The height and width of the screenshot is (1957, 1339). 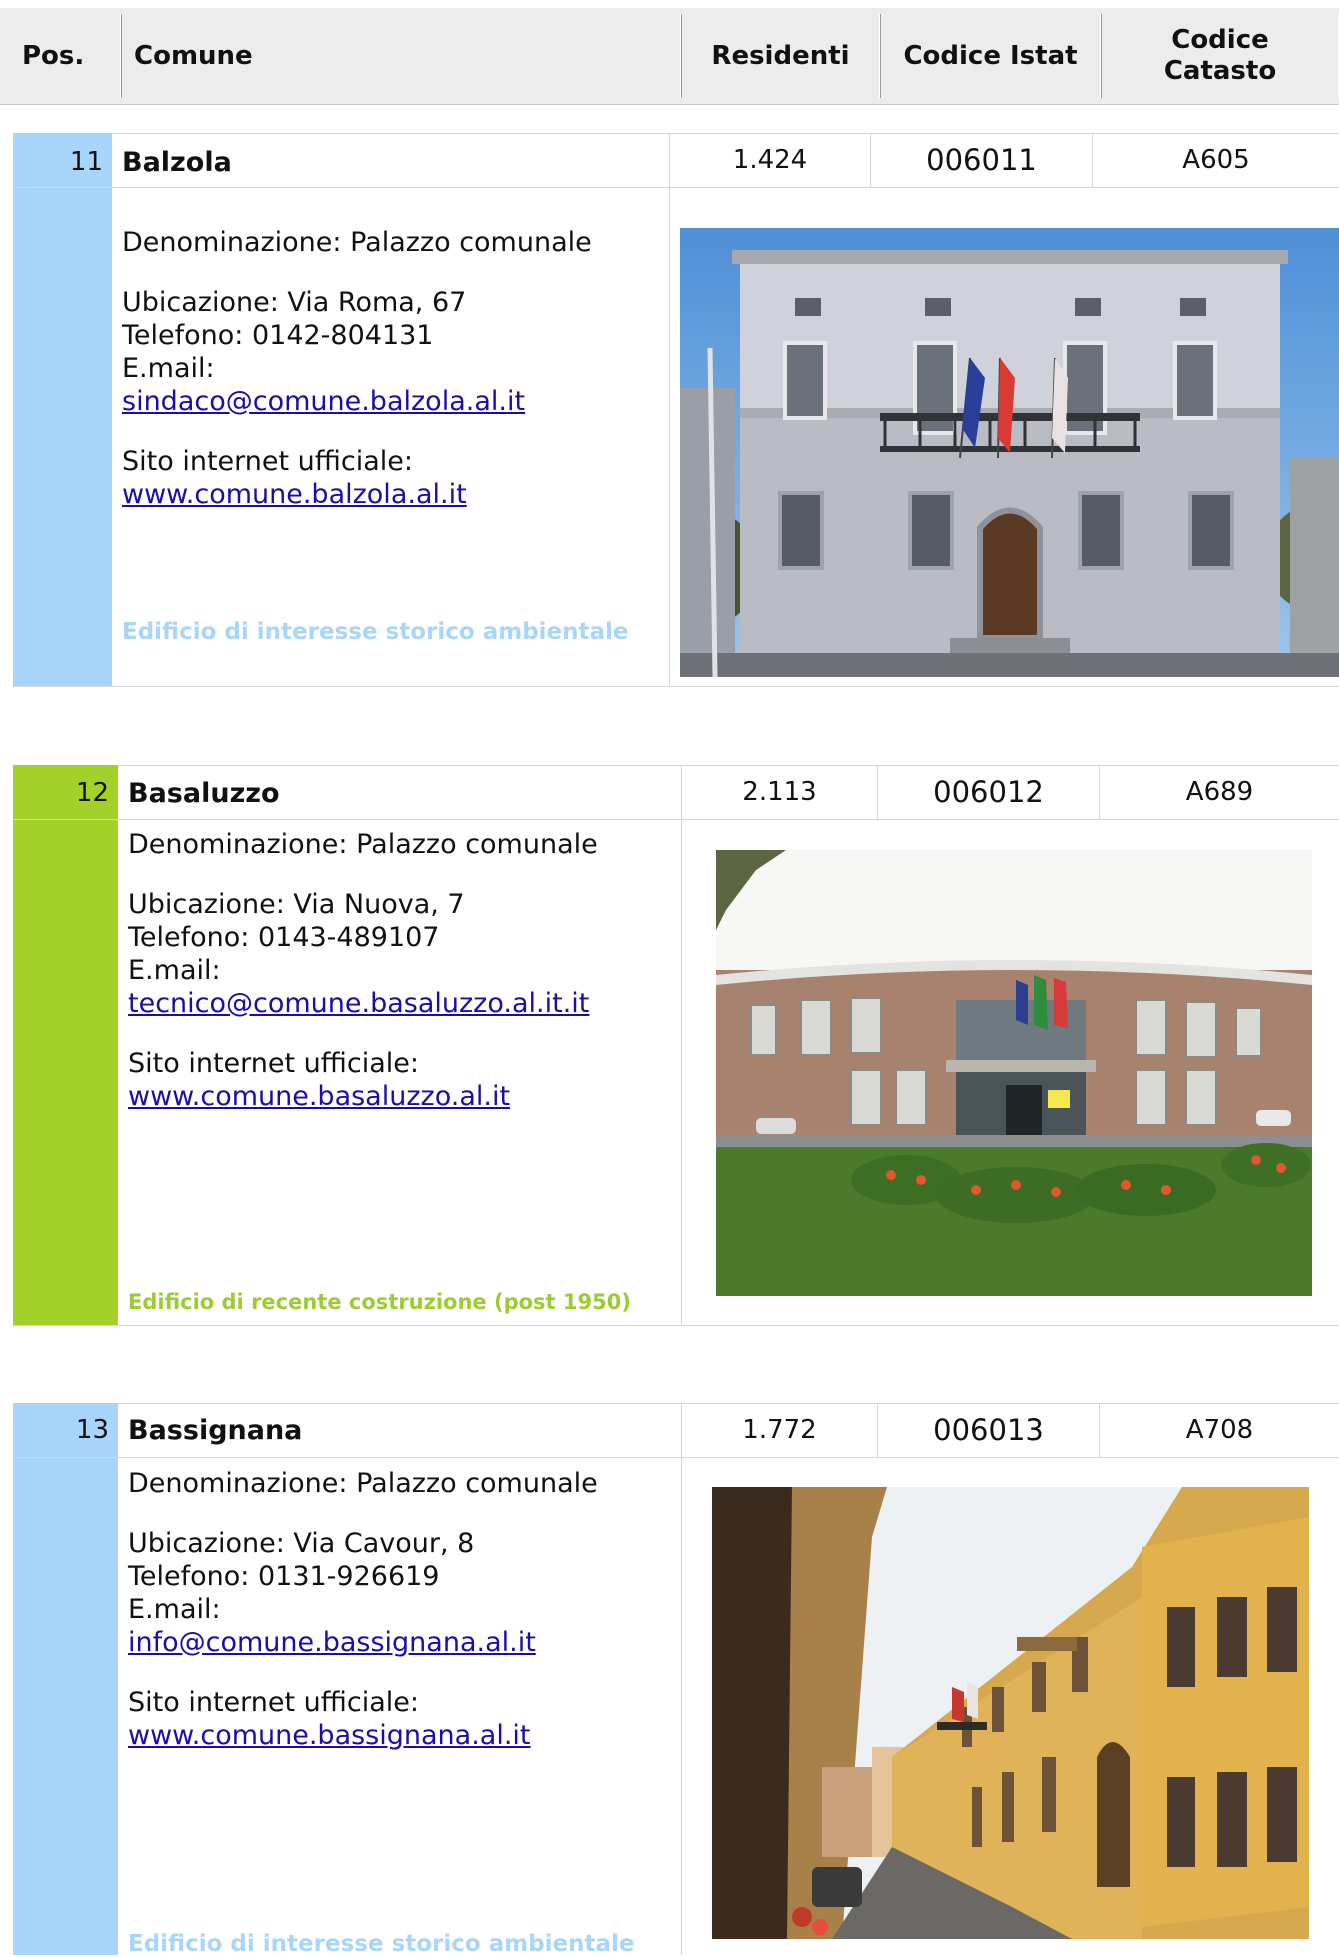 I want to click on header-pos-label: Pos., so click(x=53, y=56).